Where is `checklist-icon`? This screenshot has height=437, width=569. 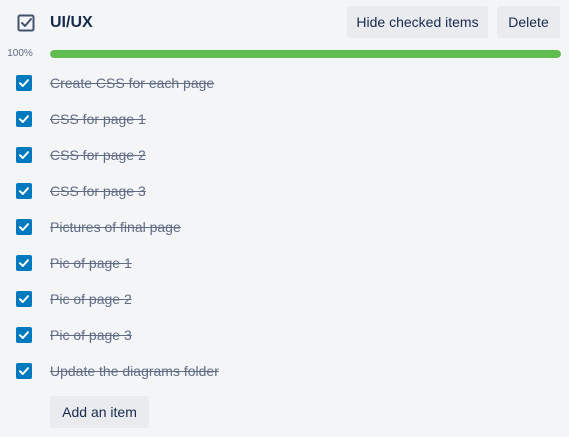
checklist-icon is located at coordinates (26, 23).